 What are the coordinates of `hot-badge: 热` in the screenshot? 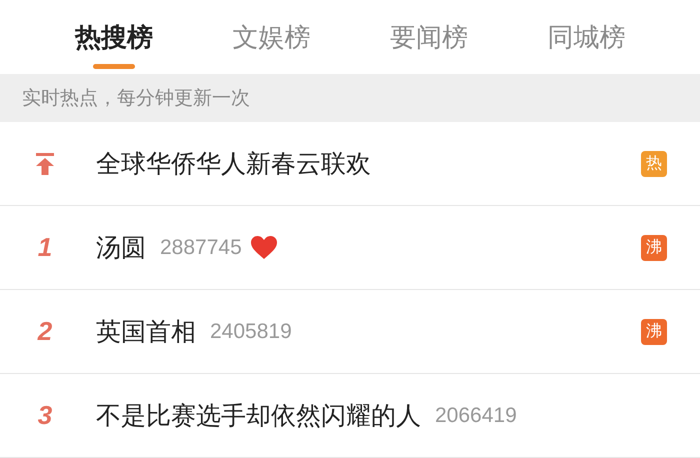 It's located at (654, 163).